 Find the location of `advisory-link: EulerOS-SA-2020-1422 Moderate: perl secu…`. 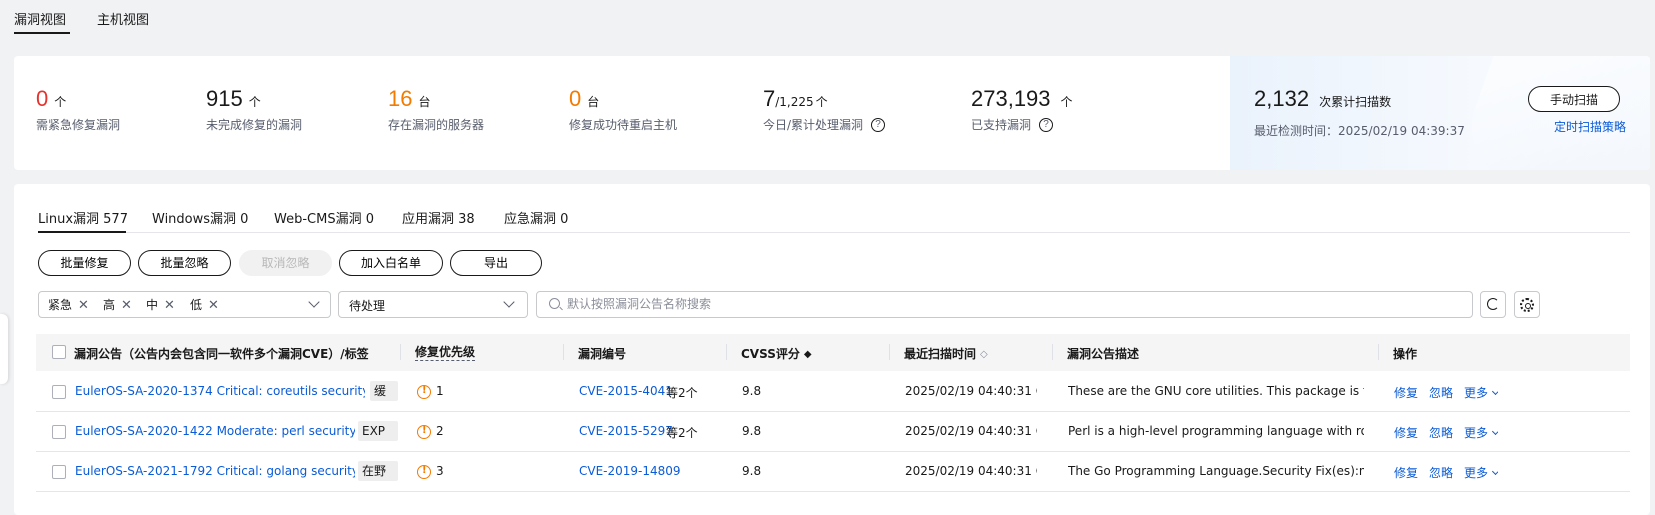

advisory-link: EulerOS-SA-2020-1422 Moderate: perl secu… is located at coordinates (215, 431).